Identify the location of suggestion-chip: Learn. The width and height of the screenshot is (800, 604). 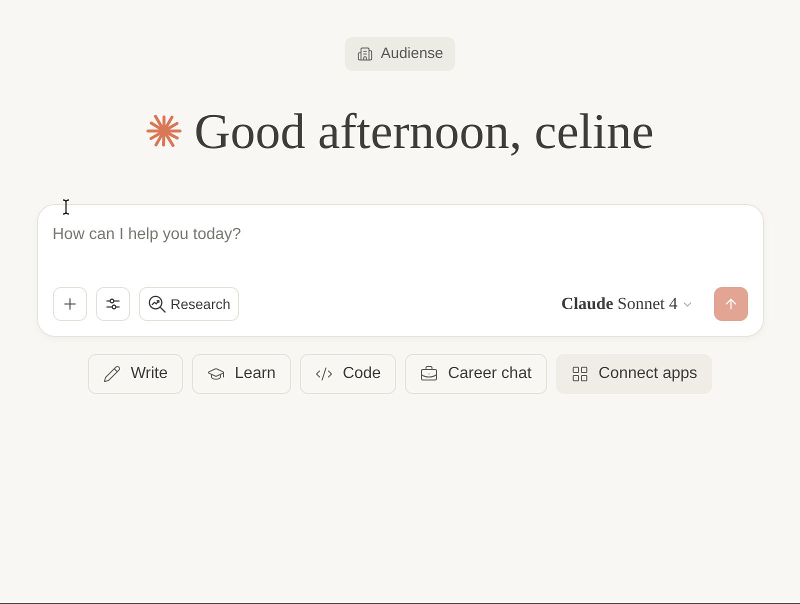
(241, 374).